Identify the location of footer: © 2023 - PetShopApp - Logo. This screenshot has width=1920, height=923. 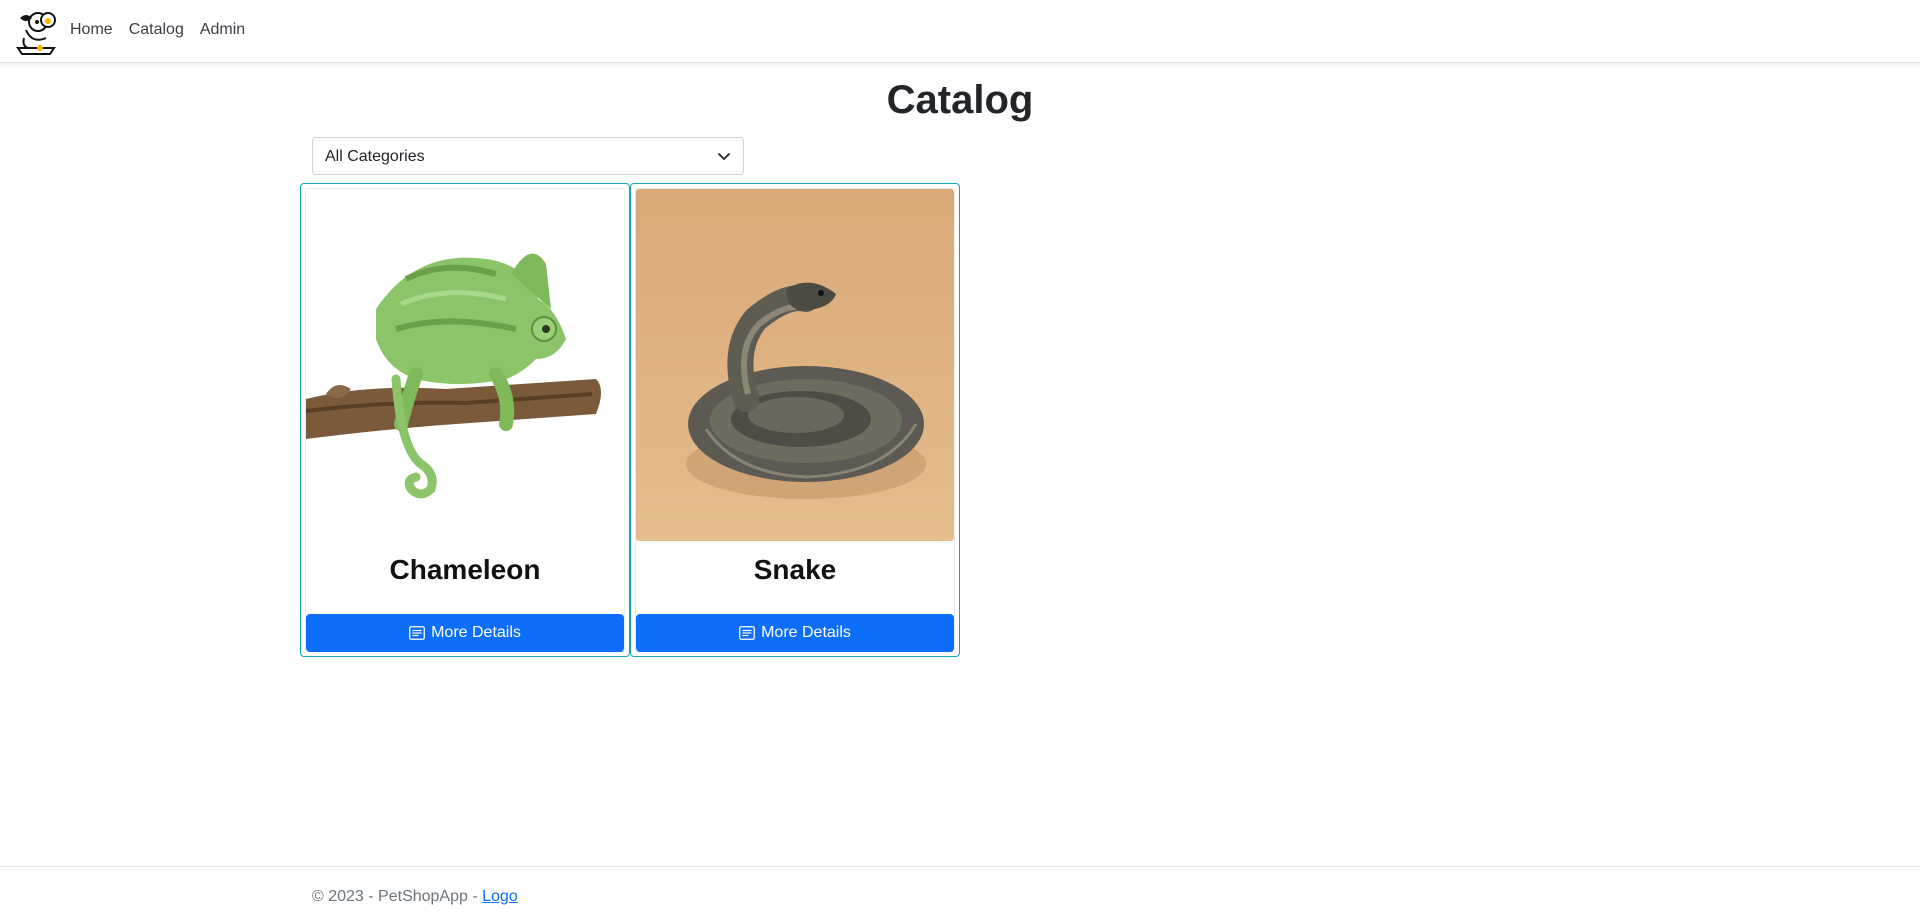
(960, 894).